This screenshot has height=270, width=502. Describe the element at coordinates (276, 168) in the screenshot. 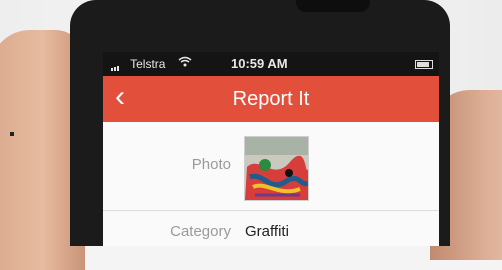

I see `photo-thumbnail` at that location.